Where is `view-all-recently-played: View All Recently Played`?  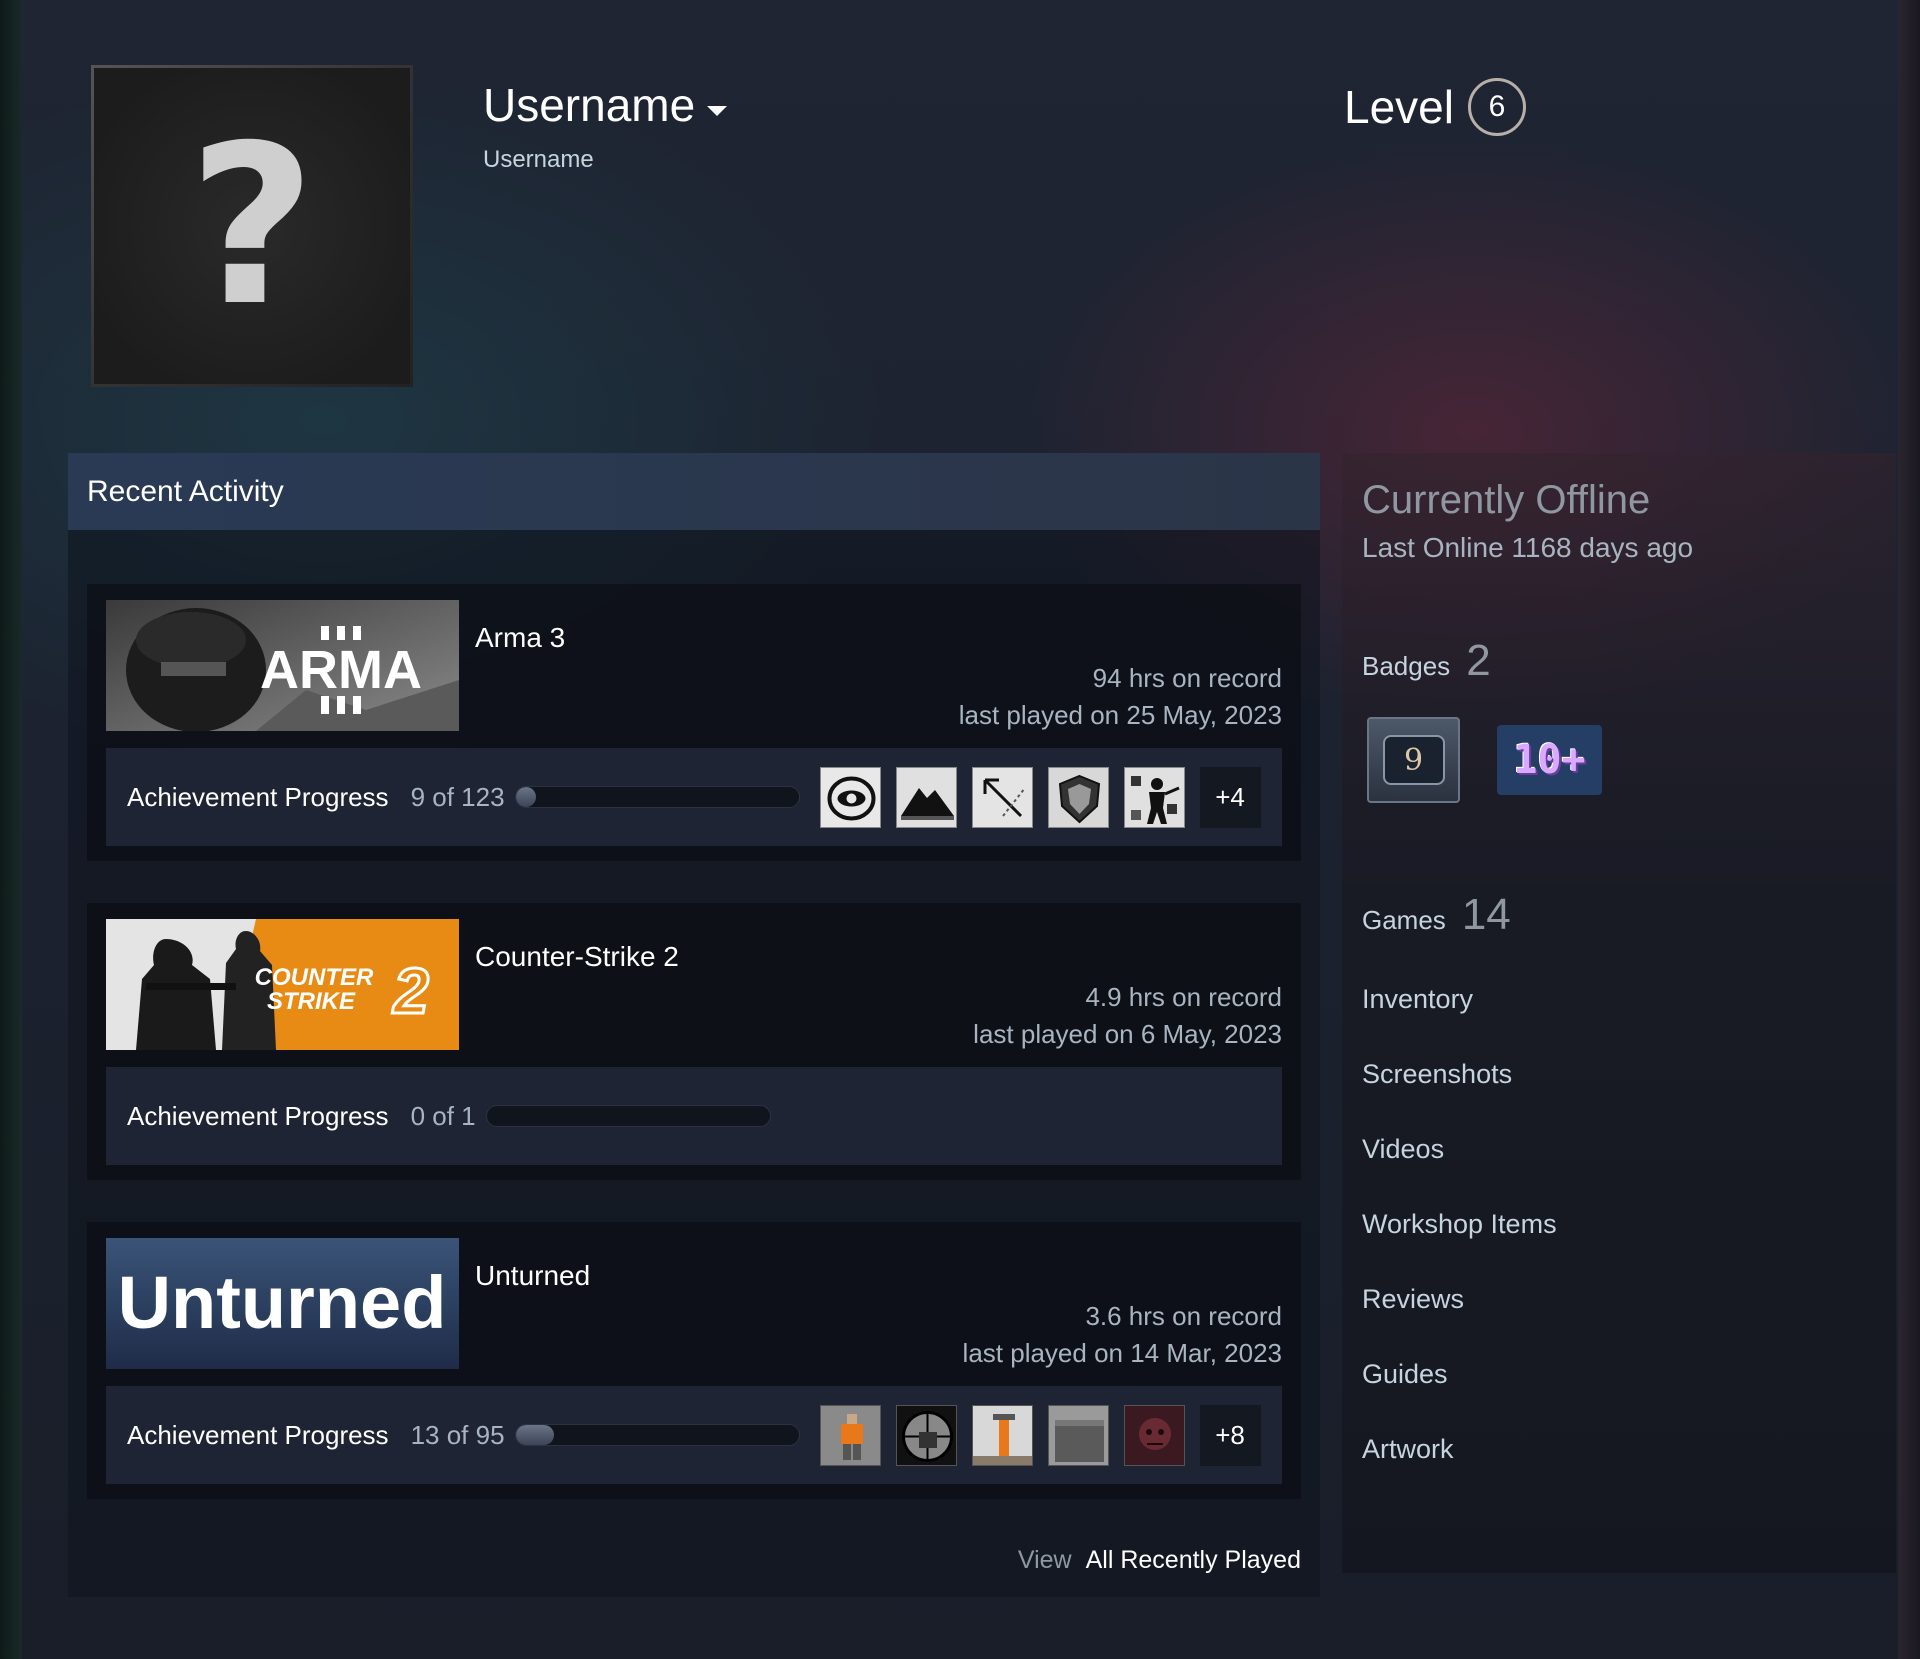
view-all-recently-played: View All Recently Played is located at coordinates (1159, 1560).